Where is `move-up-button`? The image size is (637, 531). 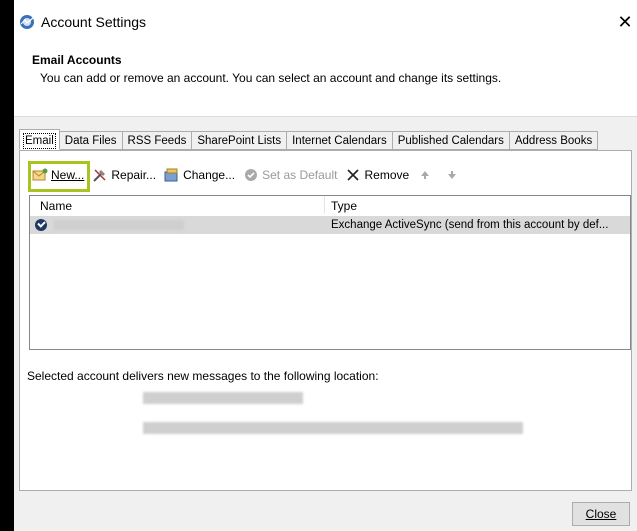
move-up-button is located at coordinates (426, 175).